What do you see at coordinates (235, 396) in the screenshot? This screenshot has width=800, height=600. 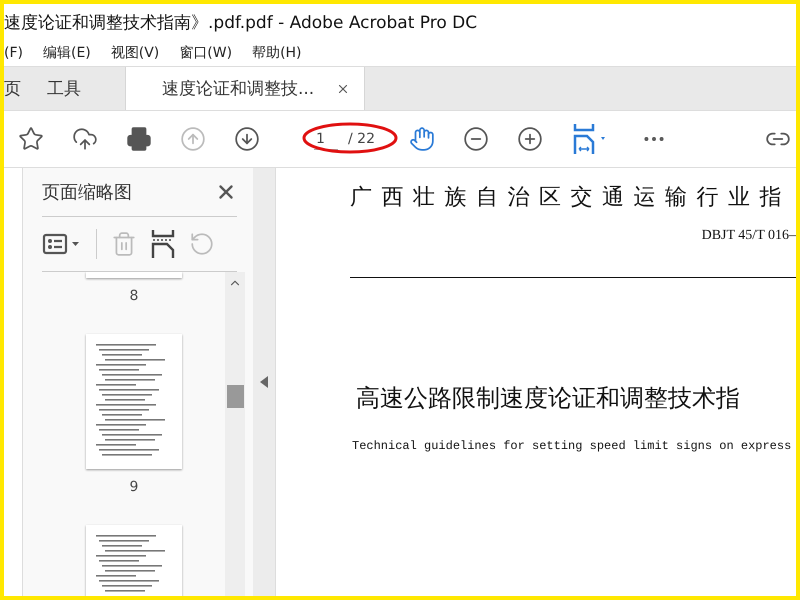 I see `scrollbar-thumb` at bounding box center [235, 396].